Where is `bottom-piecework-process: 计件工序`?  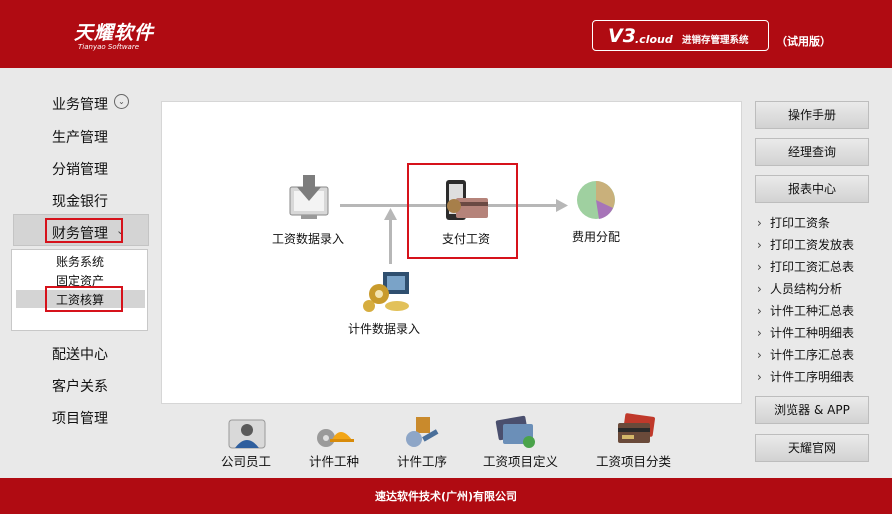
bottom-piecework-process: 计件工序 is located at coordinates (422, 460).